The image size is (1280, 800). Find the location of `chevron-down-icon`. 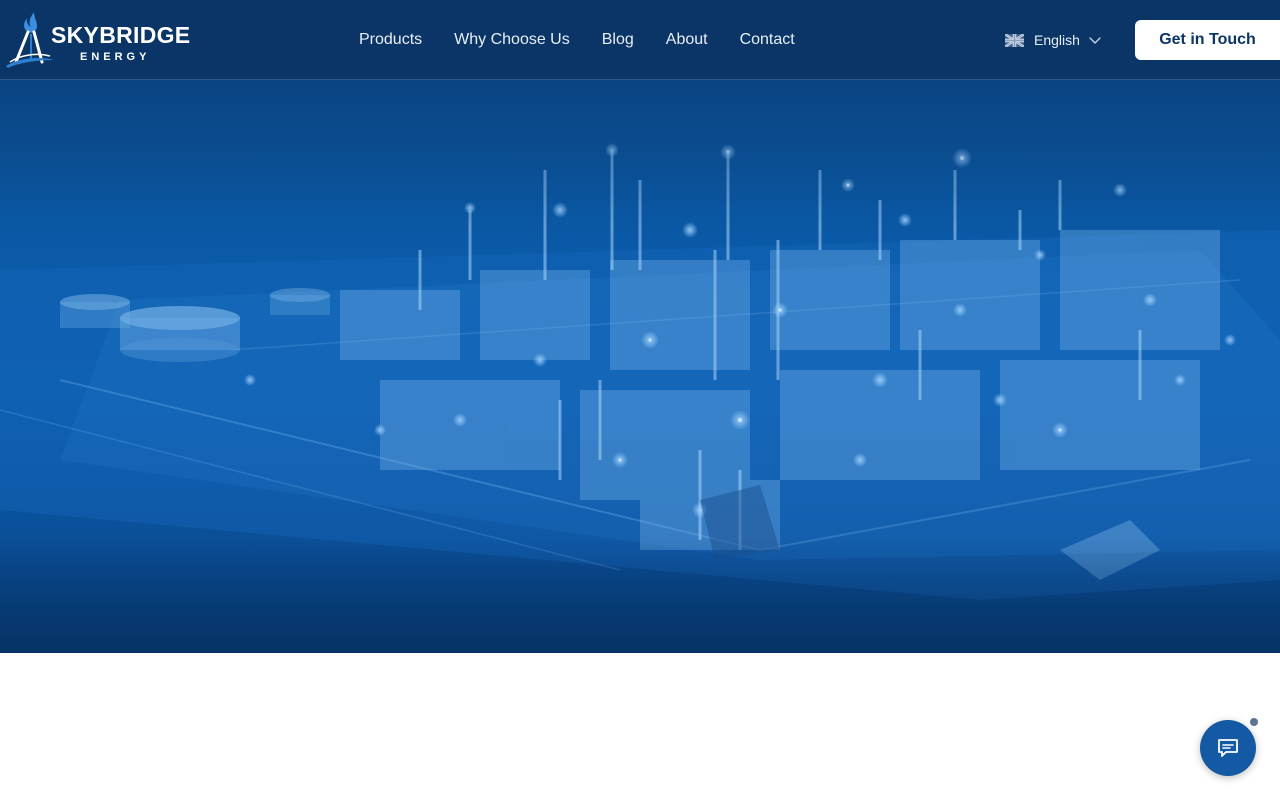

chevron-down-icon is located at coordinates (1095, 40).